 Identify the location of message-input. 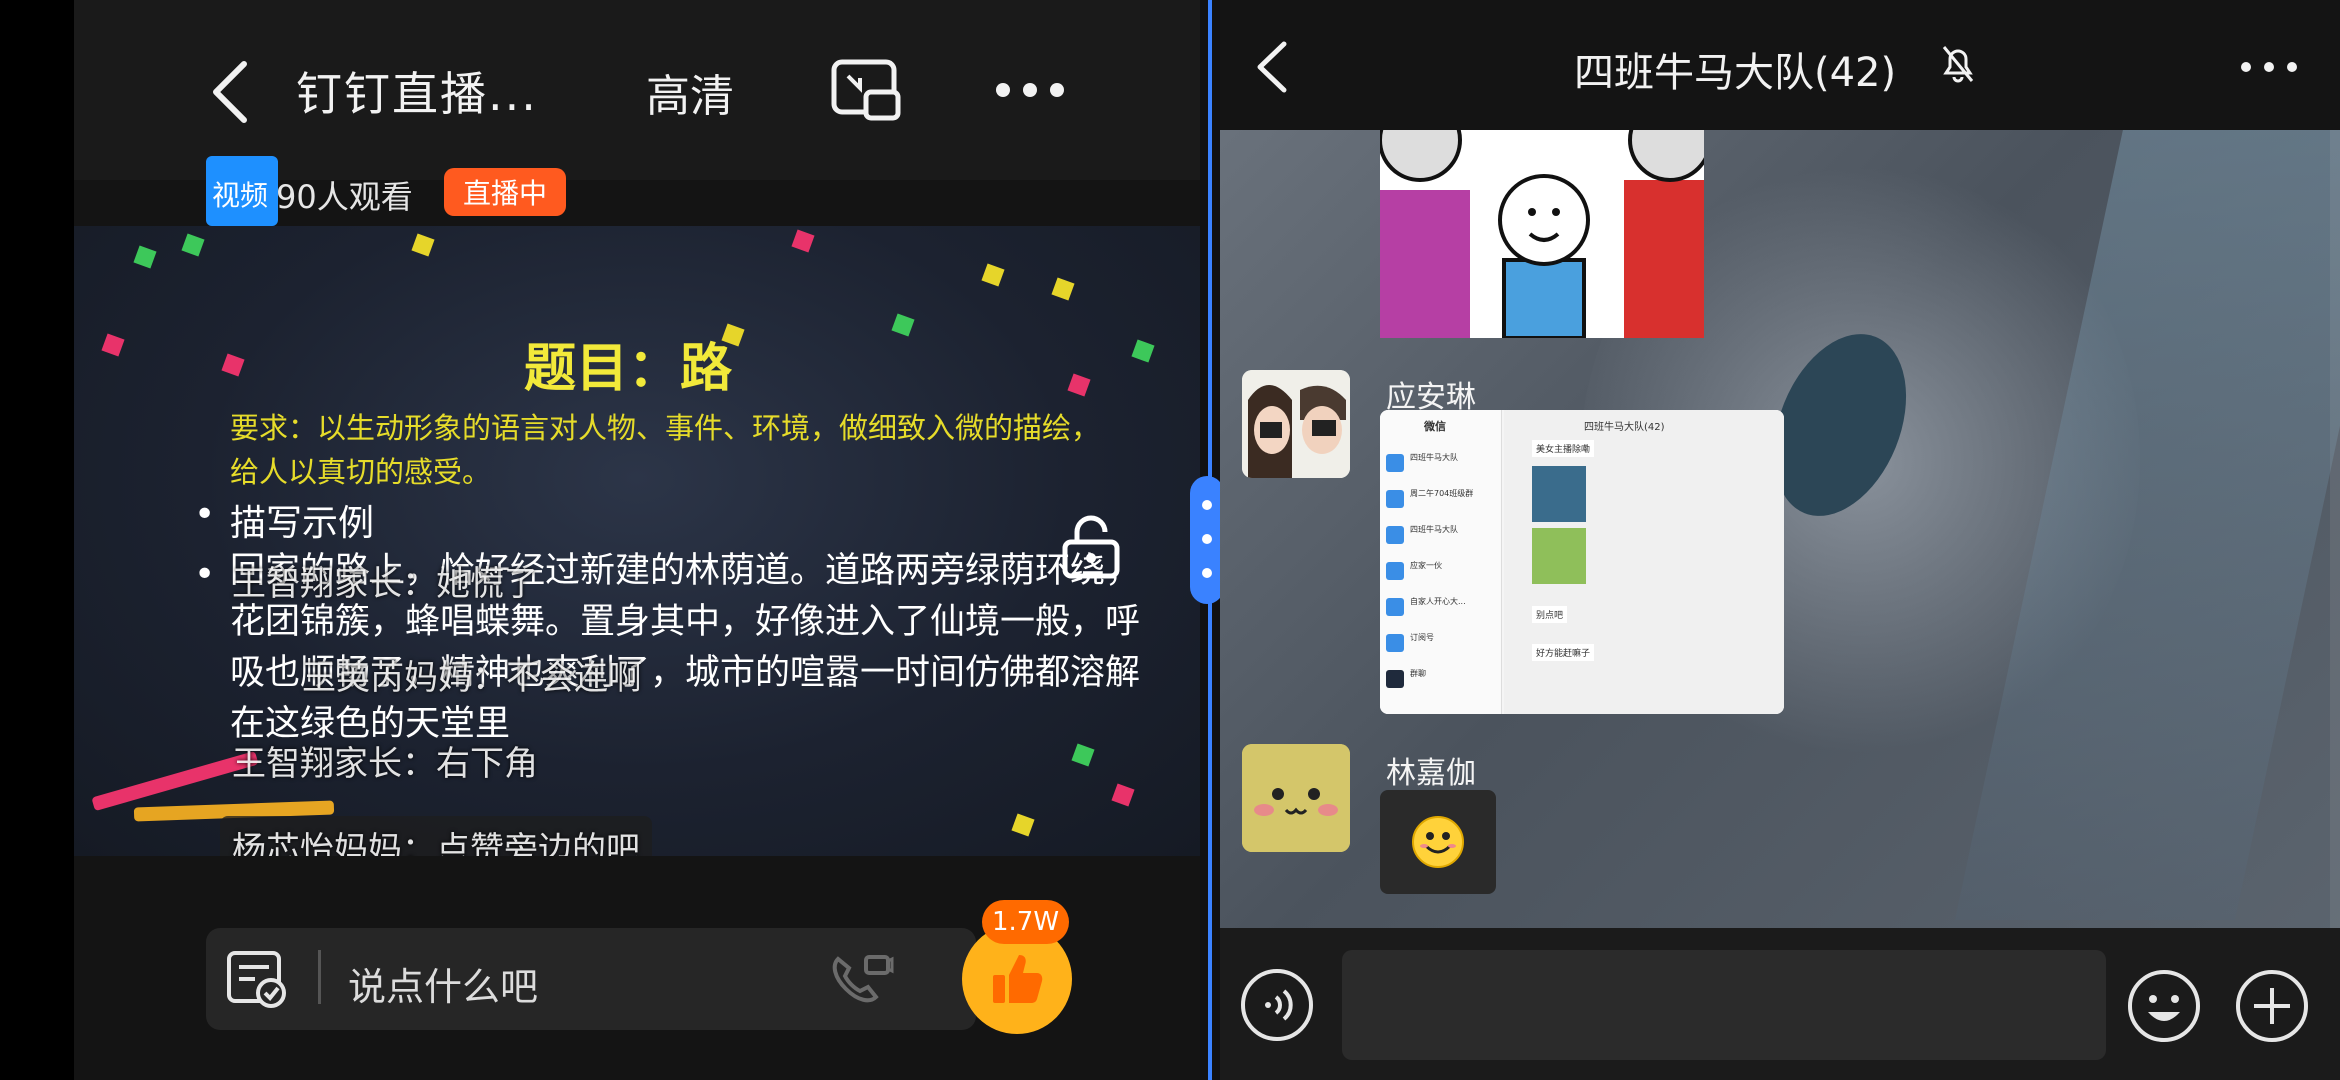
(1724, 1005).